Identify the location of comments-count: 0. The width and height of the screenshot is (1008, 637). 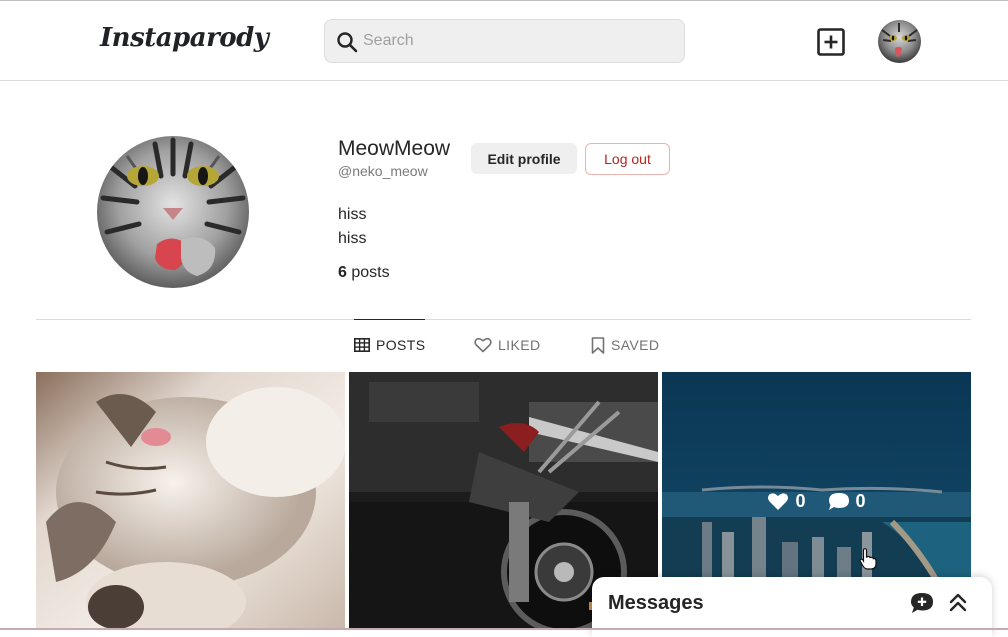
(860, 500).